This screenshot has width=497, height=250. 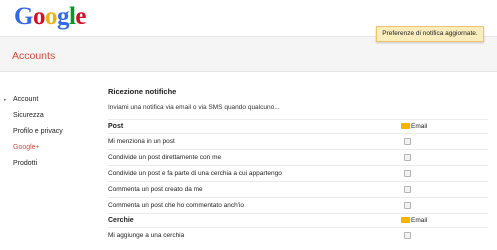 What do you see at coordinates (63, 16) in the screenshot?
I see `logo-letter: g` at bounding box center [63, 16].